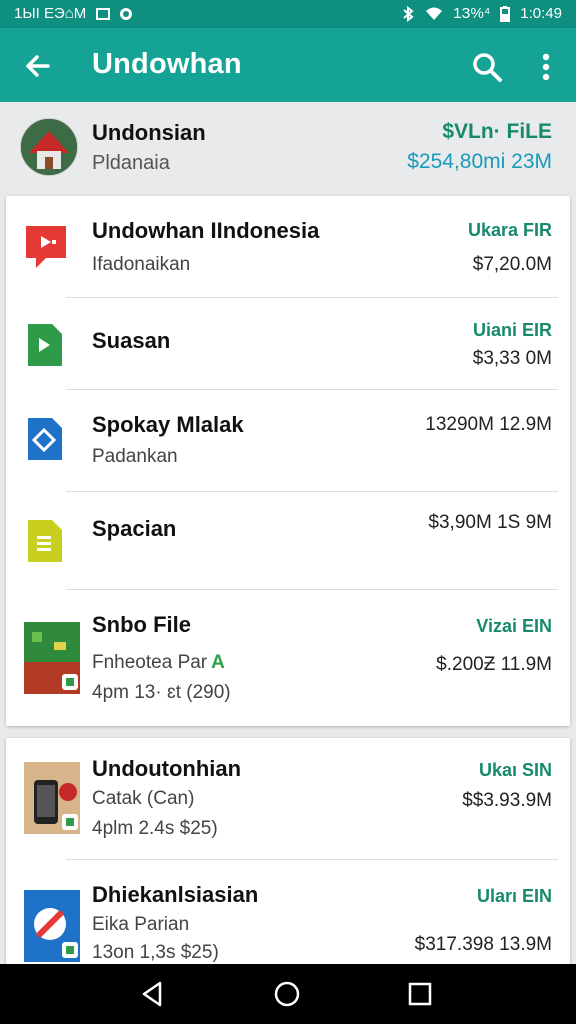  Describe the element at coordinates (505, 13) in the screenshot. I see `battery-icon` at that location.